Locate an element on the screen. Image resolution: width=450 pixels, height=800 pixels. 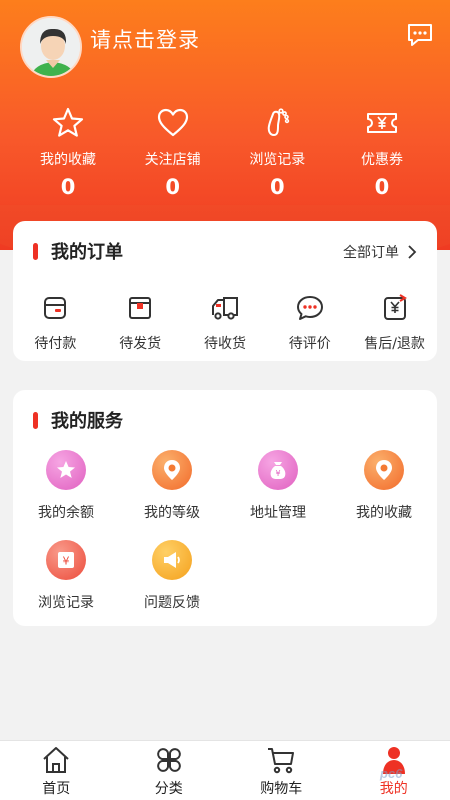
favorite-icon is located at coordinates (384, 470).